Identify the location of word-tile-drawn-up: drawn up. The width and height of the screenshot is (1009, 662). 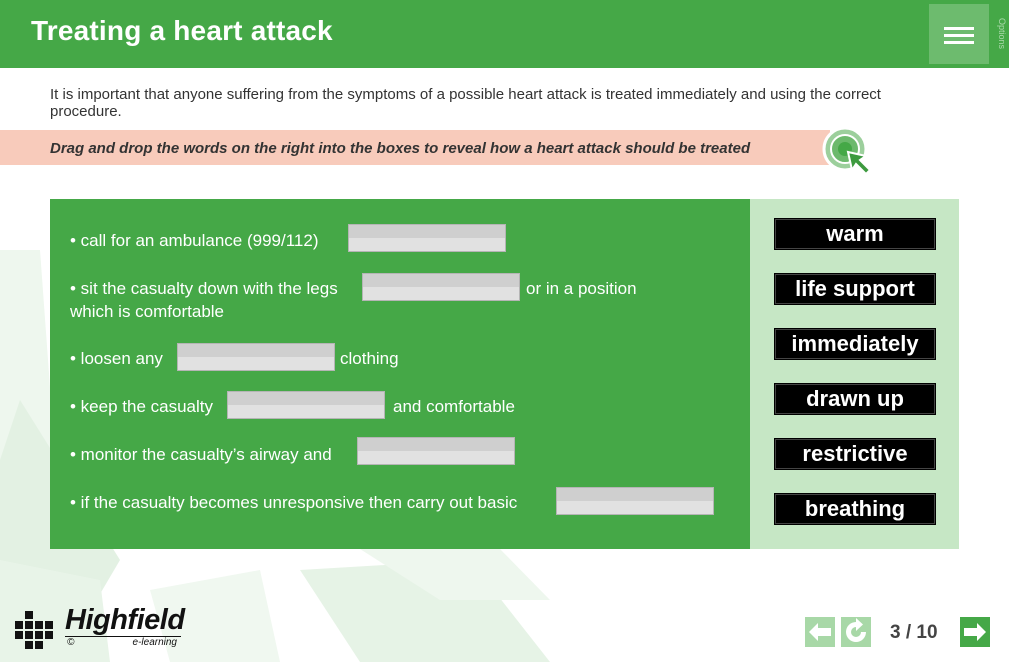
(855, 399).